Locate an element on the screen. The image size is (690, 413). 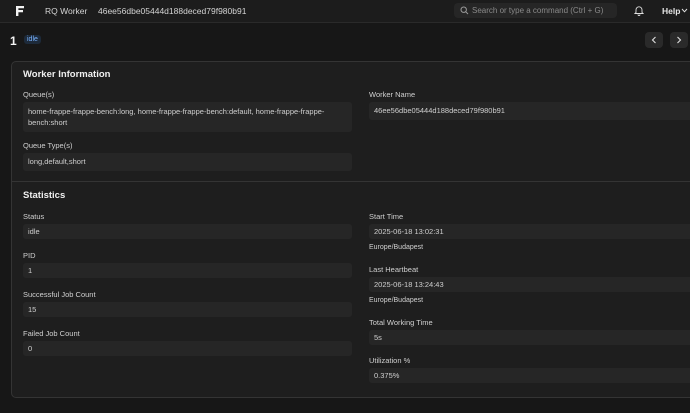
chevron-down-icon is located at coordinates (684, 10).